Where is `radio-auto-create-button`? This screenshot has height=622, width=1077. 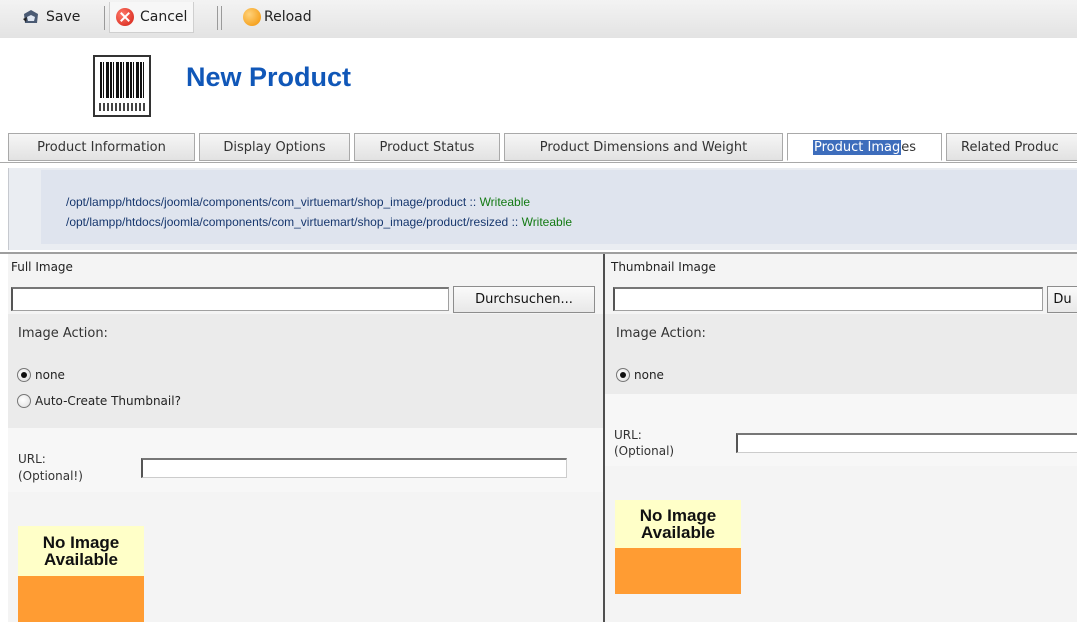 radio-auto-create-button is located at coordinates (24, 401).